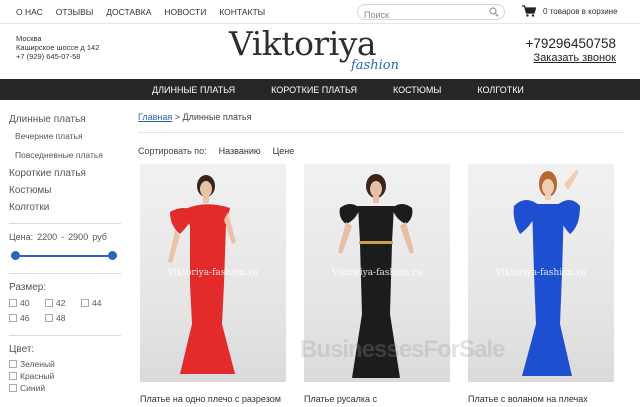 The image size is (640, 407). What do you see at coordinates (65, 119) in the screenshot?
I see `sidebar-cat-long: Длинные платья` at bounding box center [65, 119].